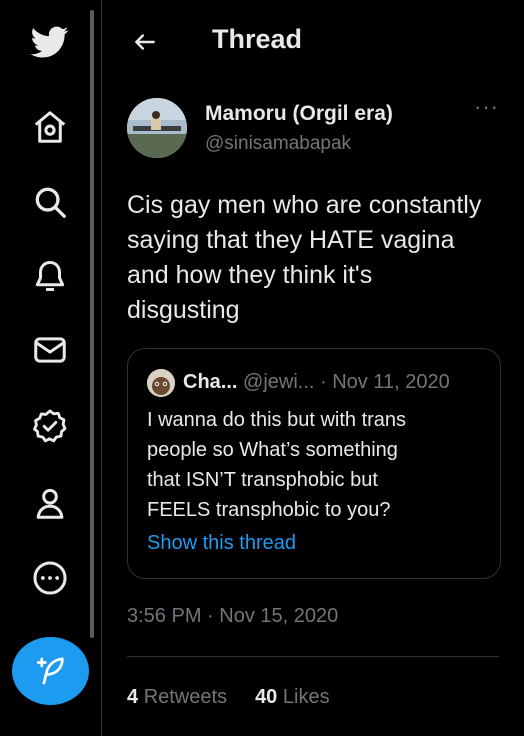  Describe the element at coordinates (278, 144) in the screenshot. I see `author-handle: @sinisamabapak` at that location.